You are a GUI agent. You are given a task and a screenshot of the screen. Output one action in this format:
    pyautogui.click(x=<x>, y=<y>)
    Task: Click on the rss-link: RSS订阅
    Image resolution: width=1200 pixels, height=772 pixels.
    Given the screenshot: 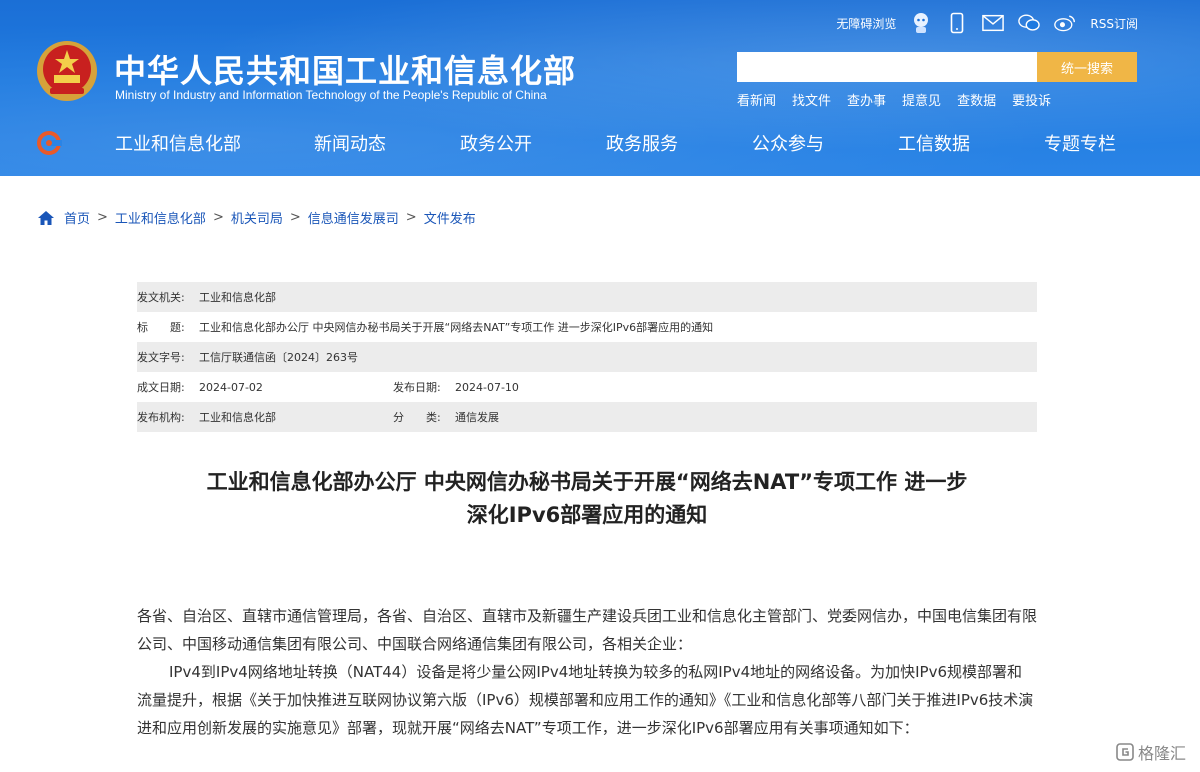 What is the action you would take?
    pyautogui.click(x=1114, y=23)
    